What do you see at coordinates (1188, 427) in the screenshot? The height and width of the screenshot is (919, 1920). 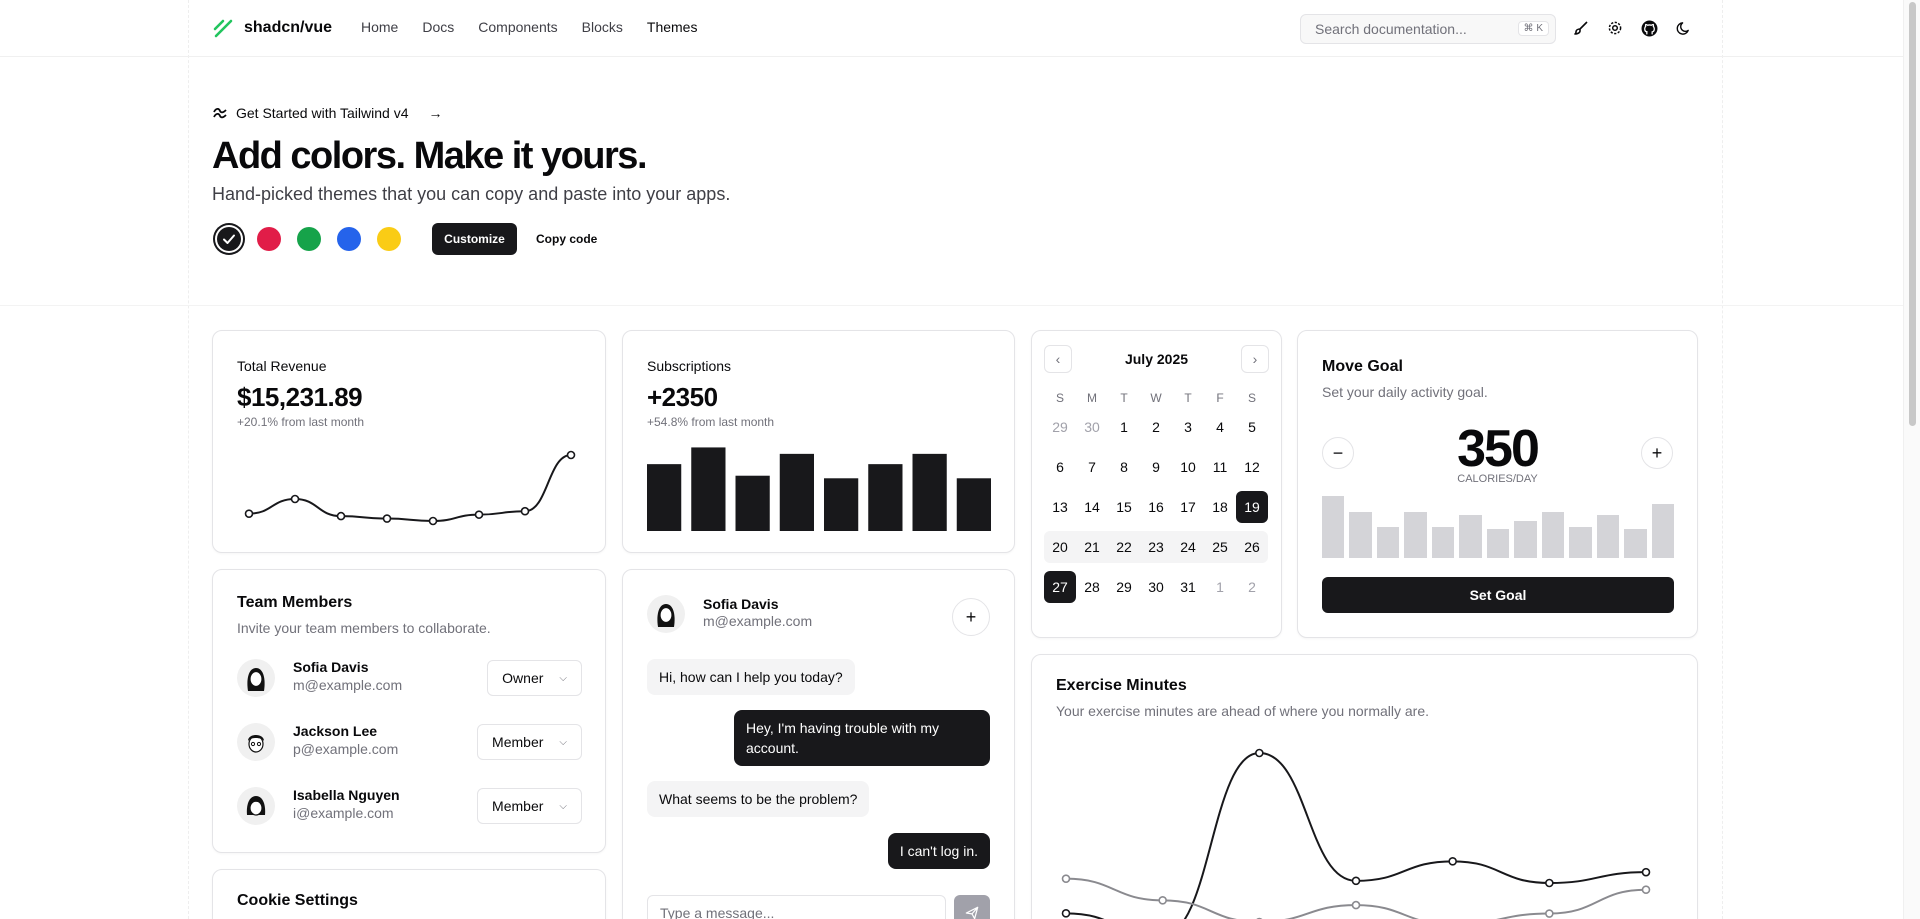 I see `calendar-day: 3` at bounding box center [1188, 427].